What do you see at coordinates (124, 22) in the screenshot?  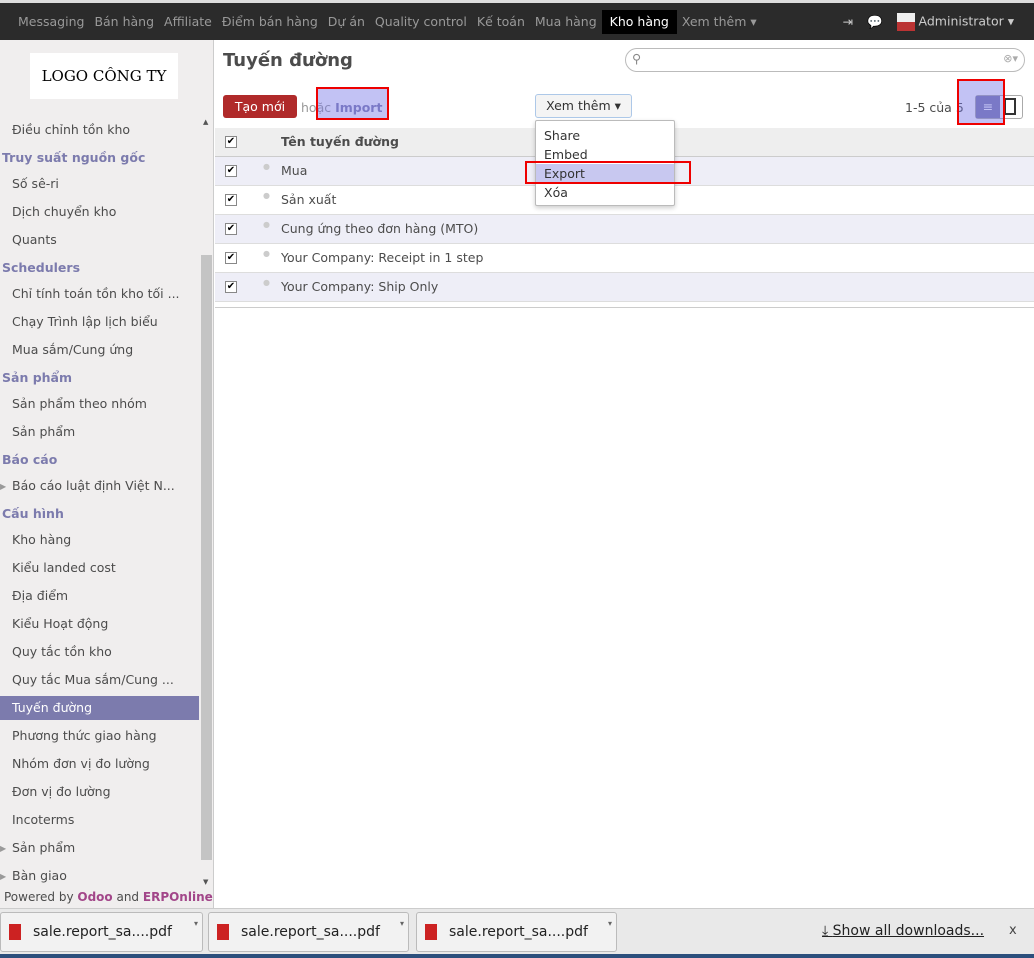 I see `menu-item: Bán hàng` at bounding box center [124, 22].